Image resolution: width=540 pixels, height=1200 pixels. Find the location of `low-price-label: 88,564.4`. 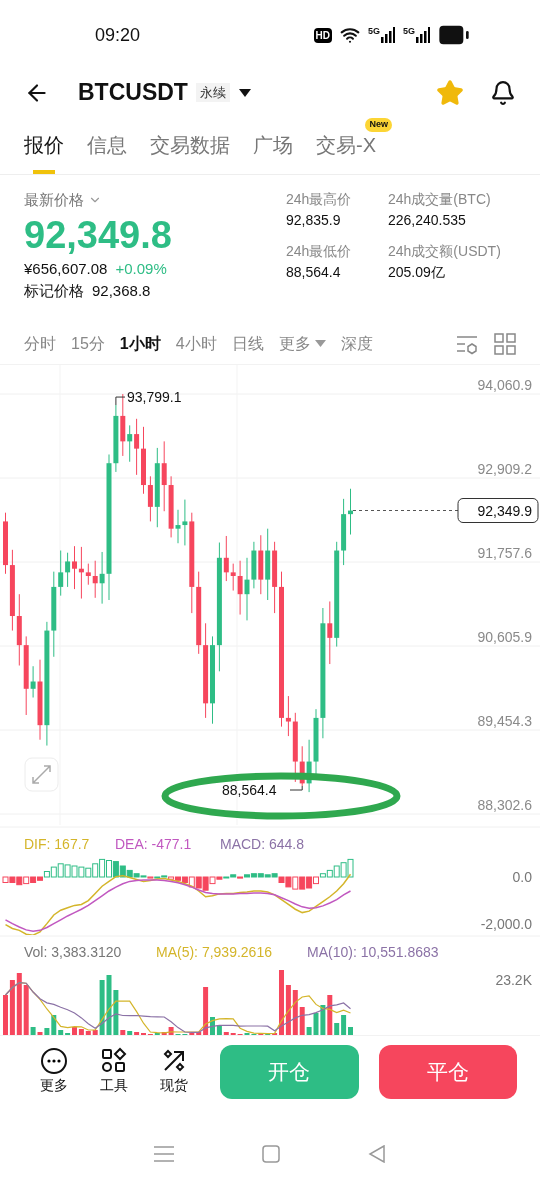

low-price-label: 88,564.4 is located at coordinates (249, 790).